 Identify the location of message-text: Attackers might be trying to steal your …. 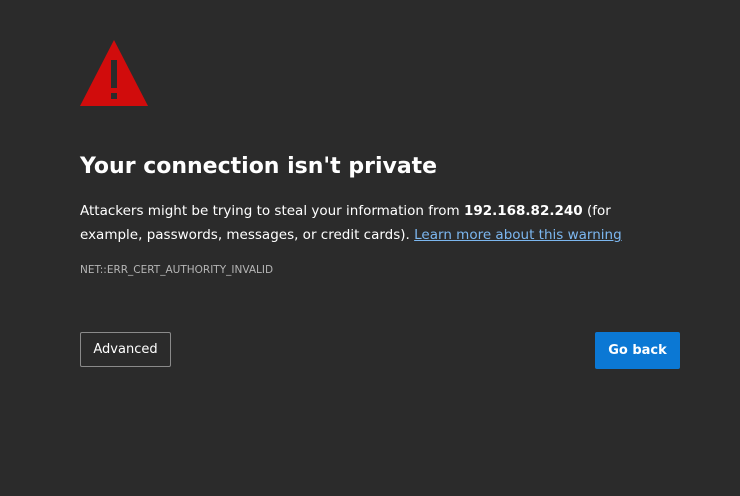
(272, 211).